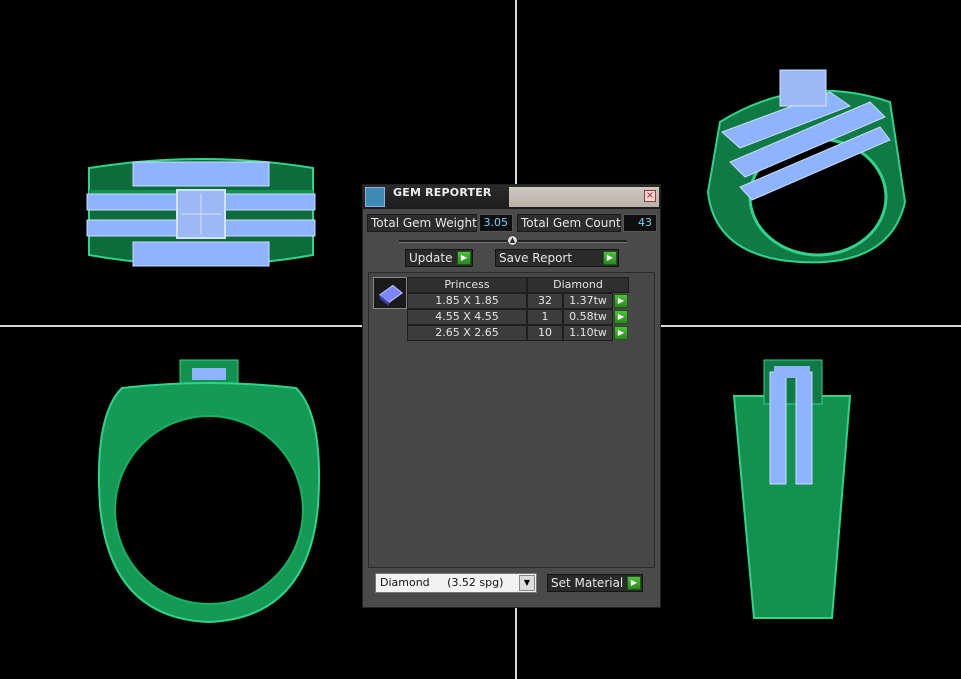  Describe the element at coordinates (640, 223) in the screenshot. I see `total-gem-count-value: 43` at that location.